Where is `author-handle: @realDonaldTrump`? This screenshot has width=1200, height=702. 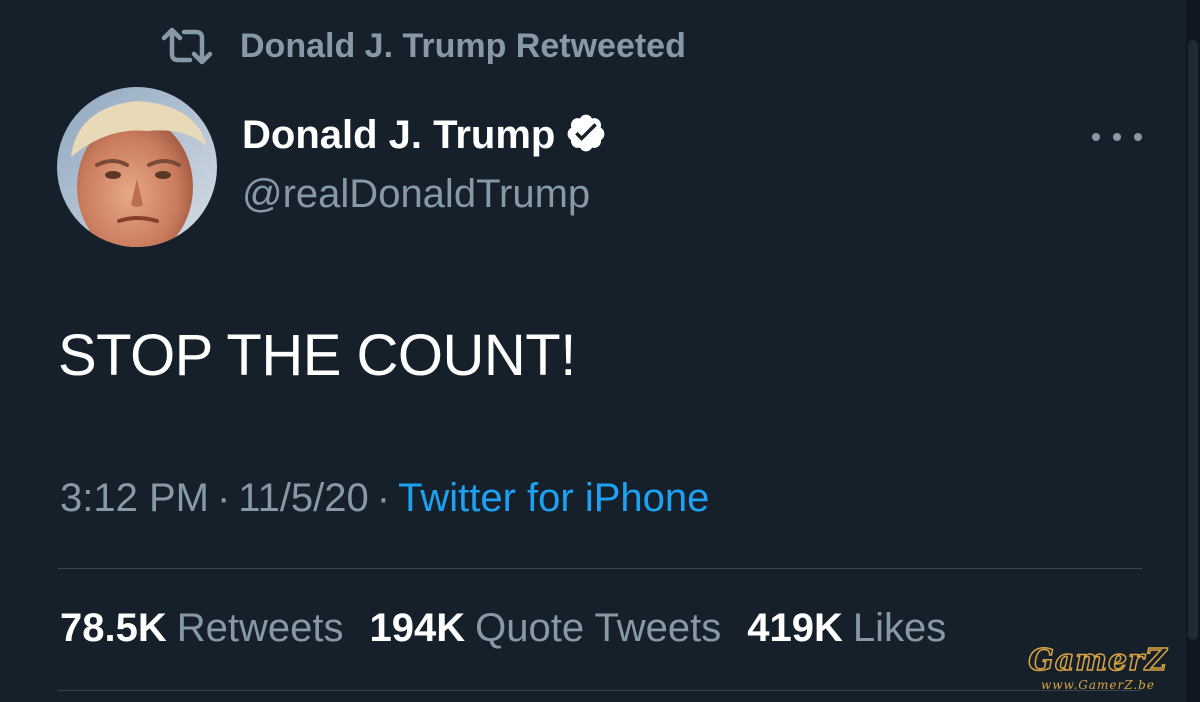
author-handle: @realDonaldTrump is located at coordinates (416, 194).